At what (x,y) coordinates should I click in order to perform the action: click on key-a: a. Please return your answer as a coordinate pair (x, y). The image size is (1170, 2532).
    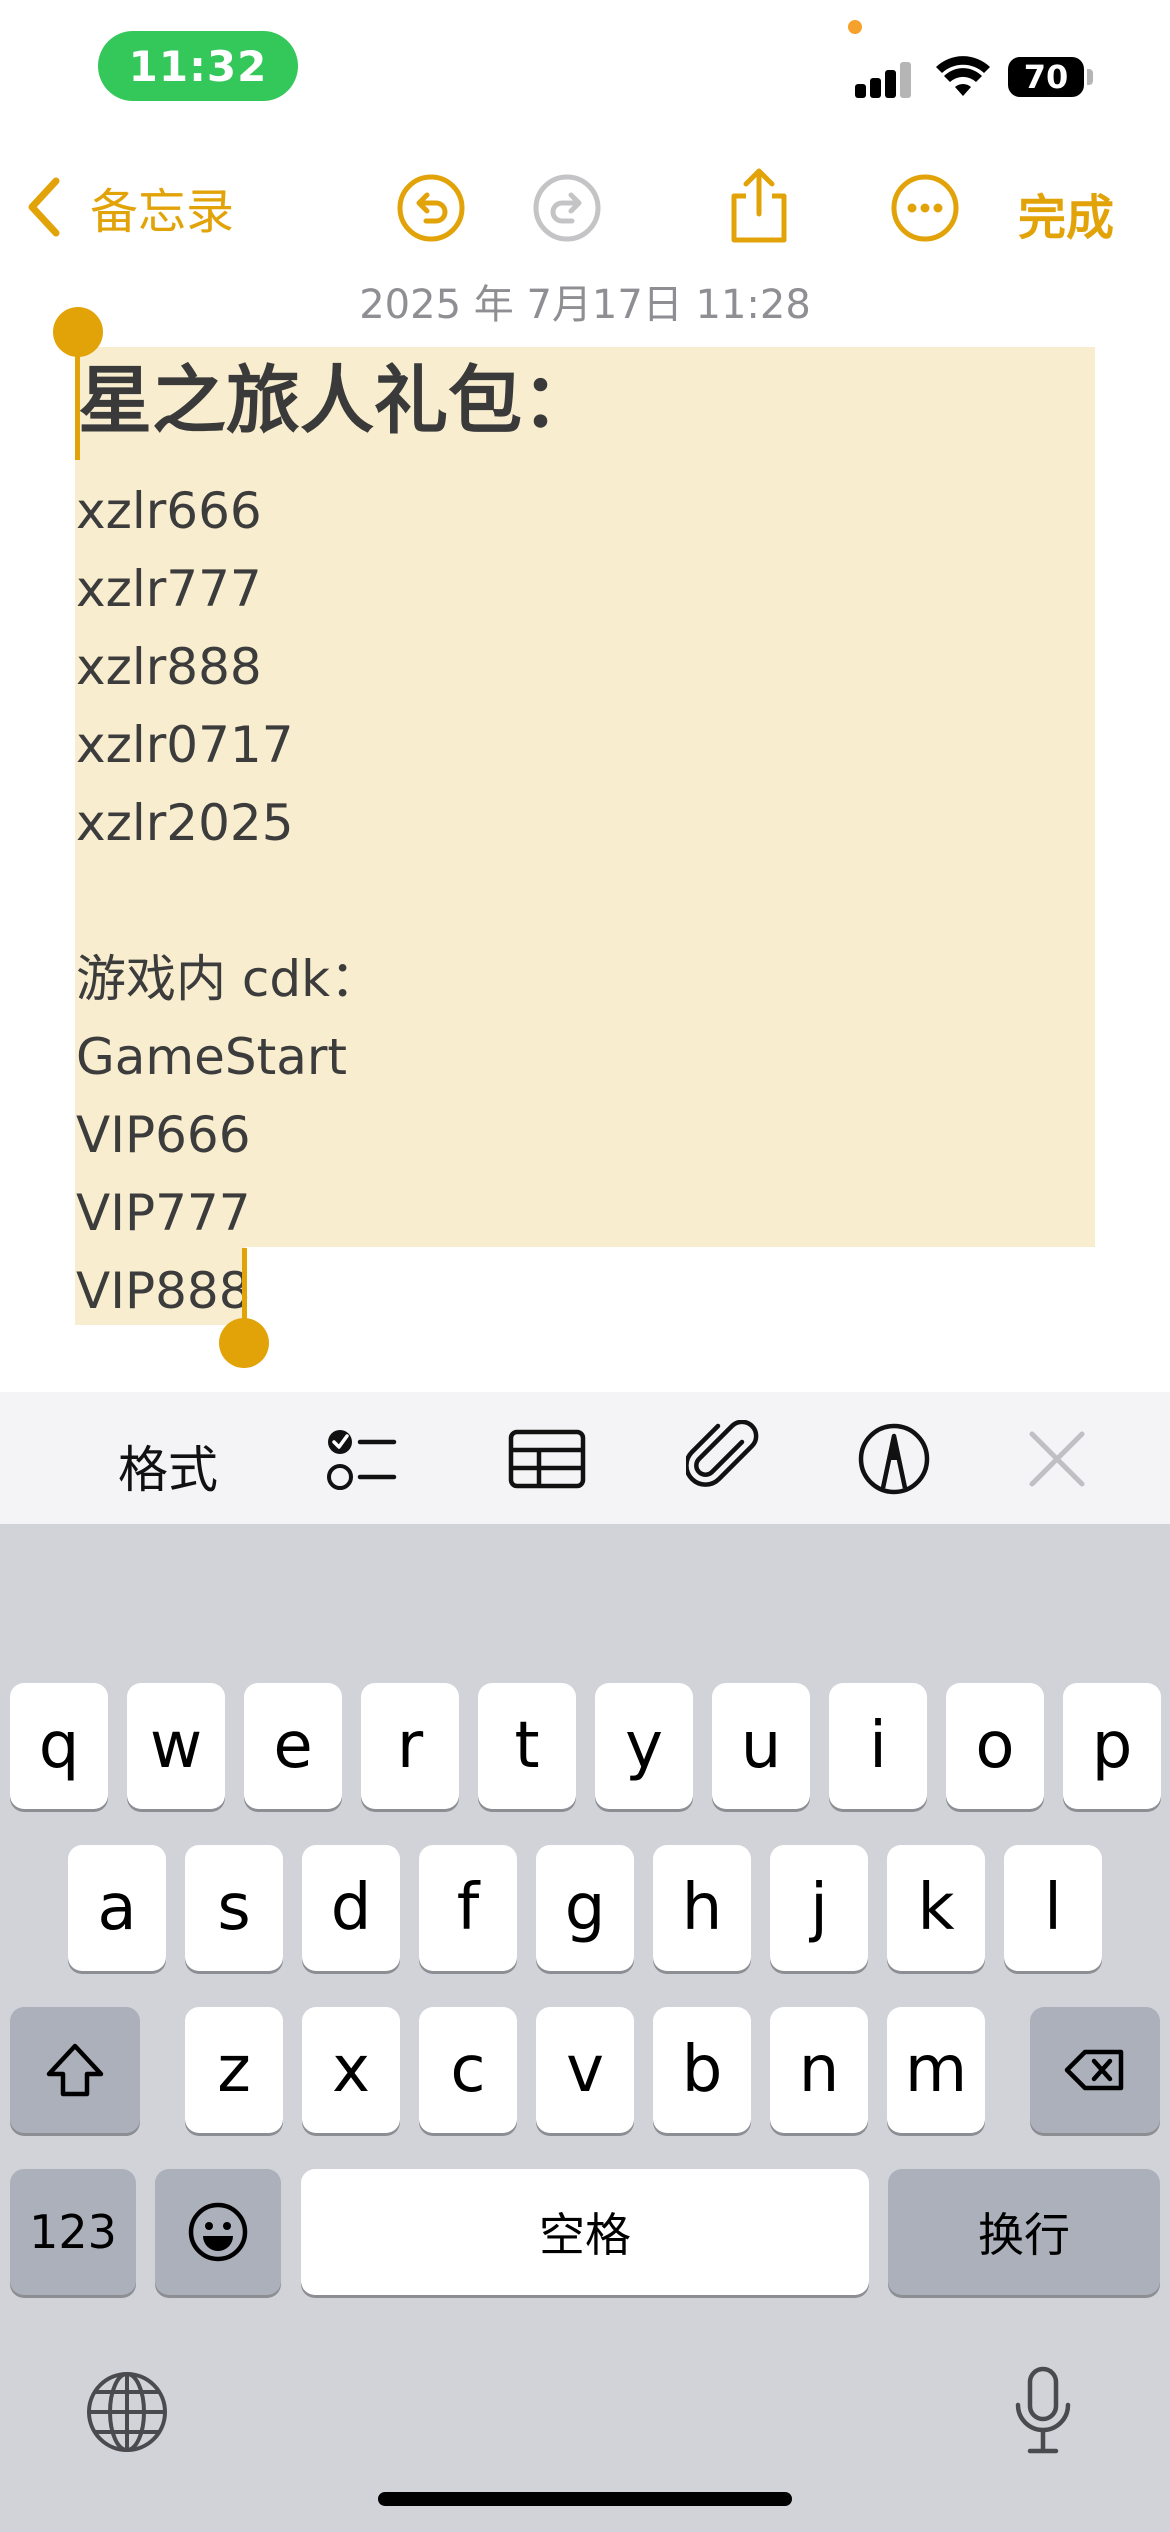
    Looking at the image, I should click on (117, 1908).